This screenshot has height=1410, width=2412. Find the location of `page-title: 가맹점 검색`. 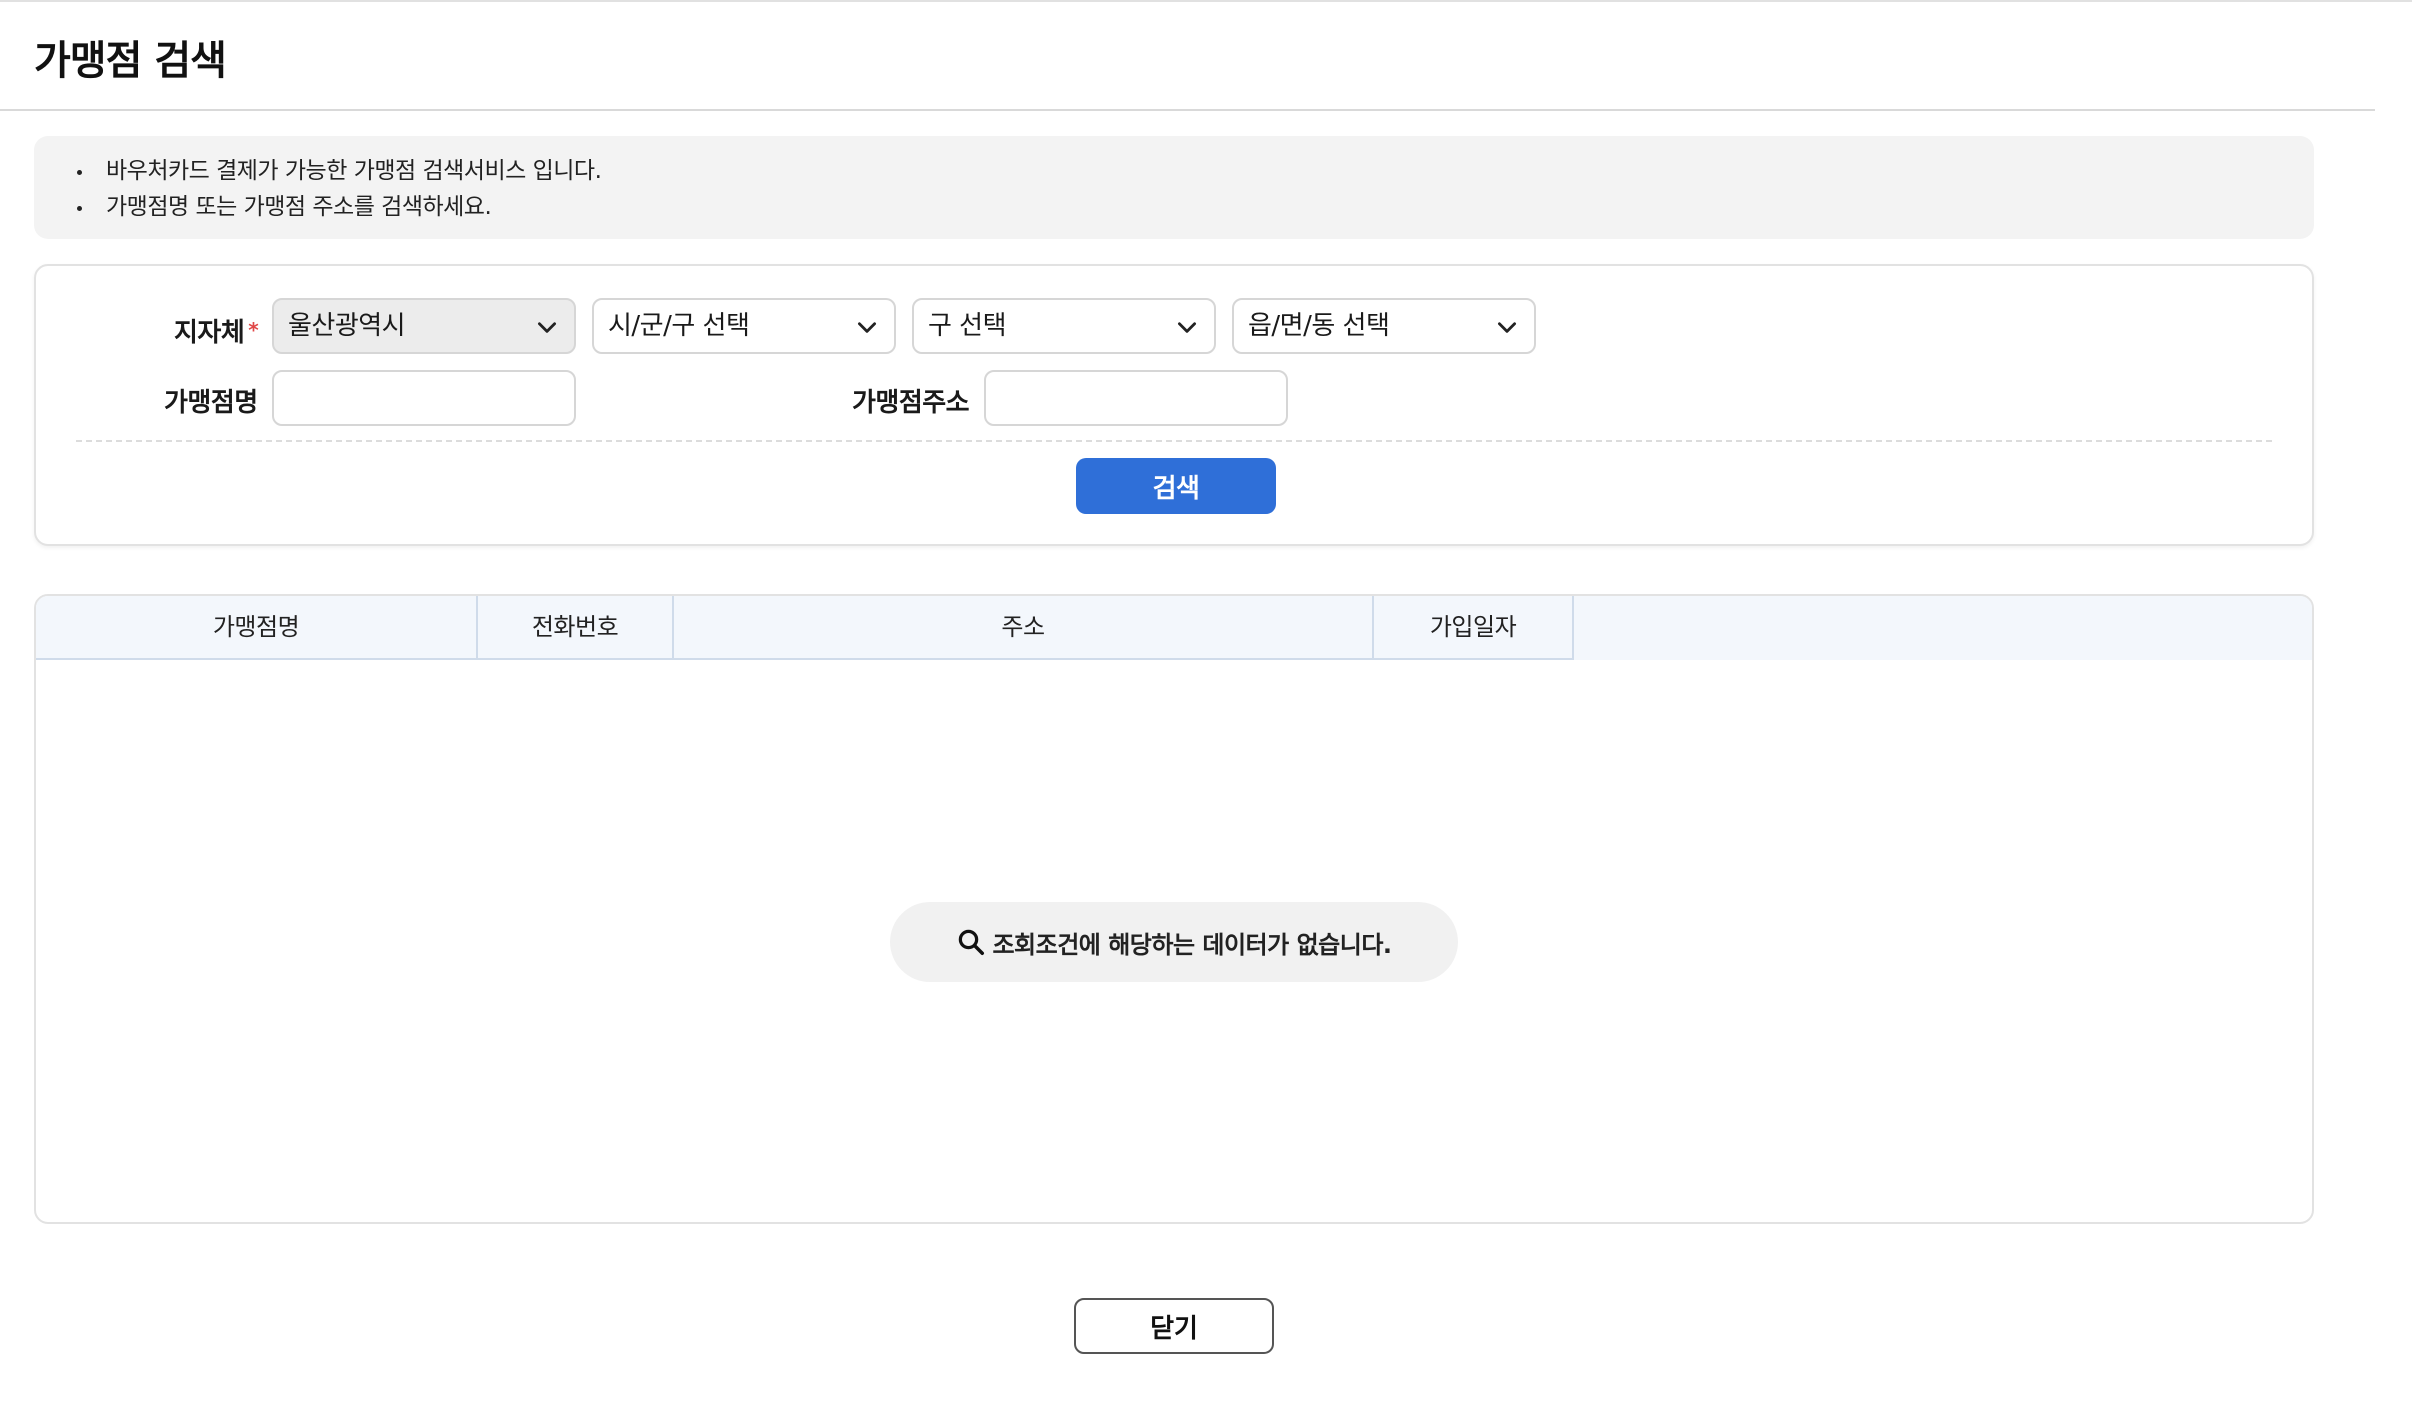

page-title: 가맹점 검색 is located at coordinates (130, 61).